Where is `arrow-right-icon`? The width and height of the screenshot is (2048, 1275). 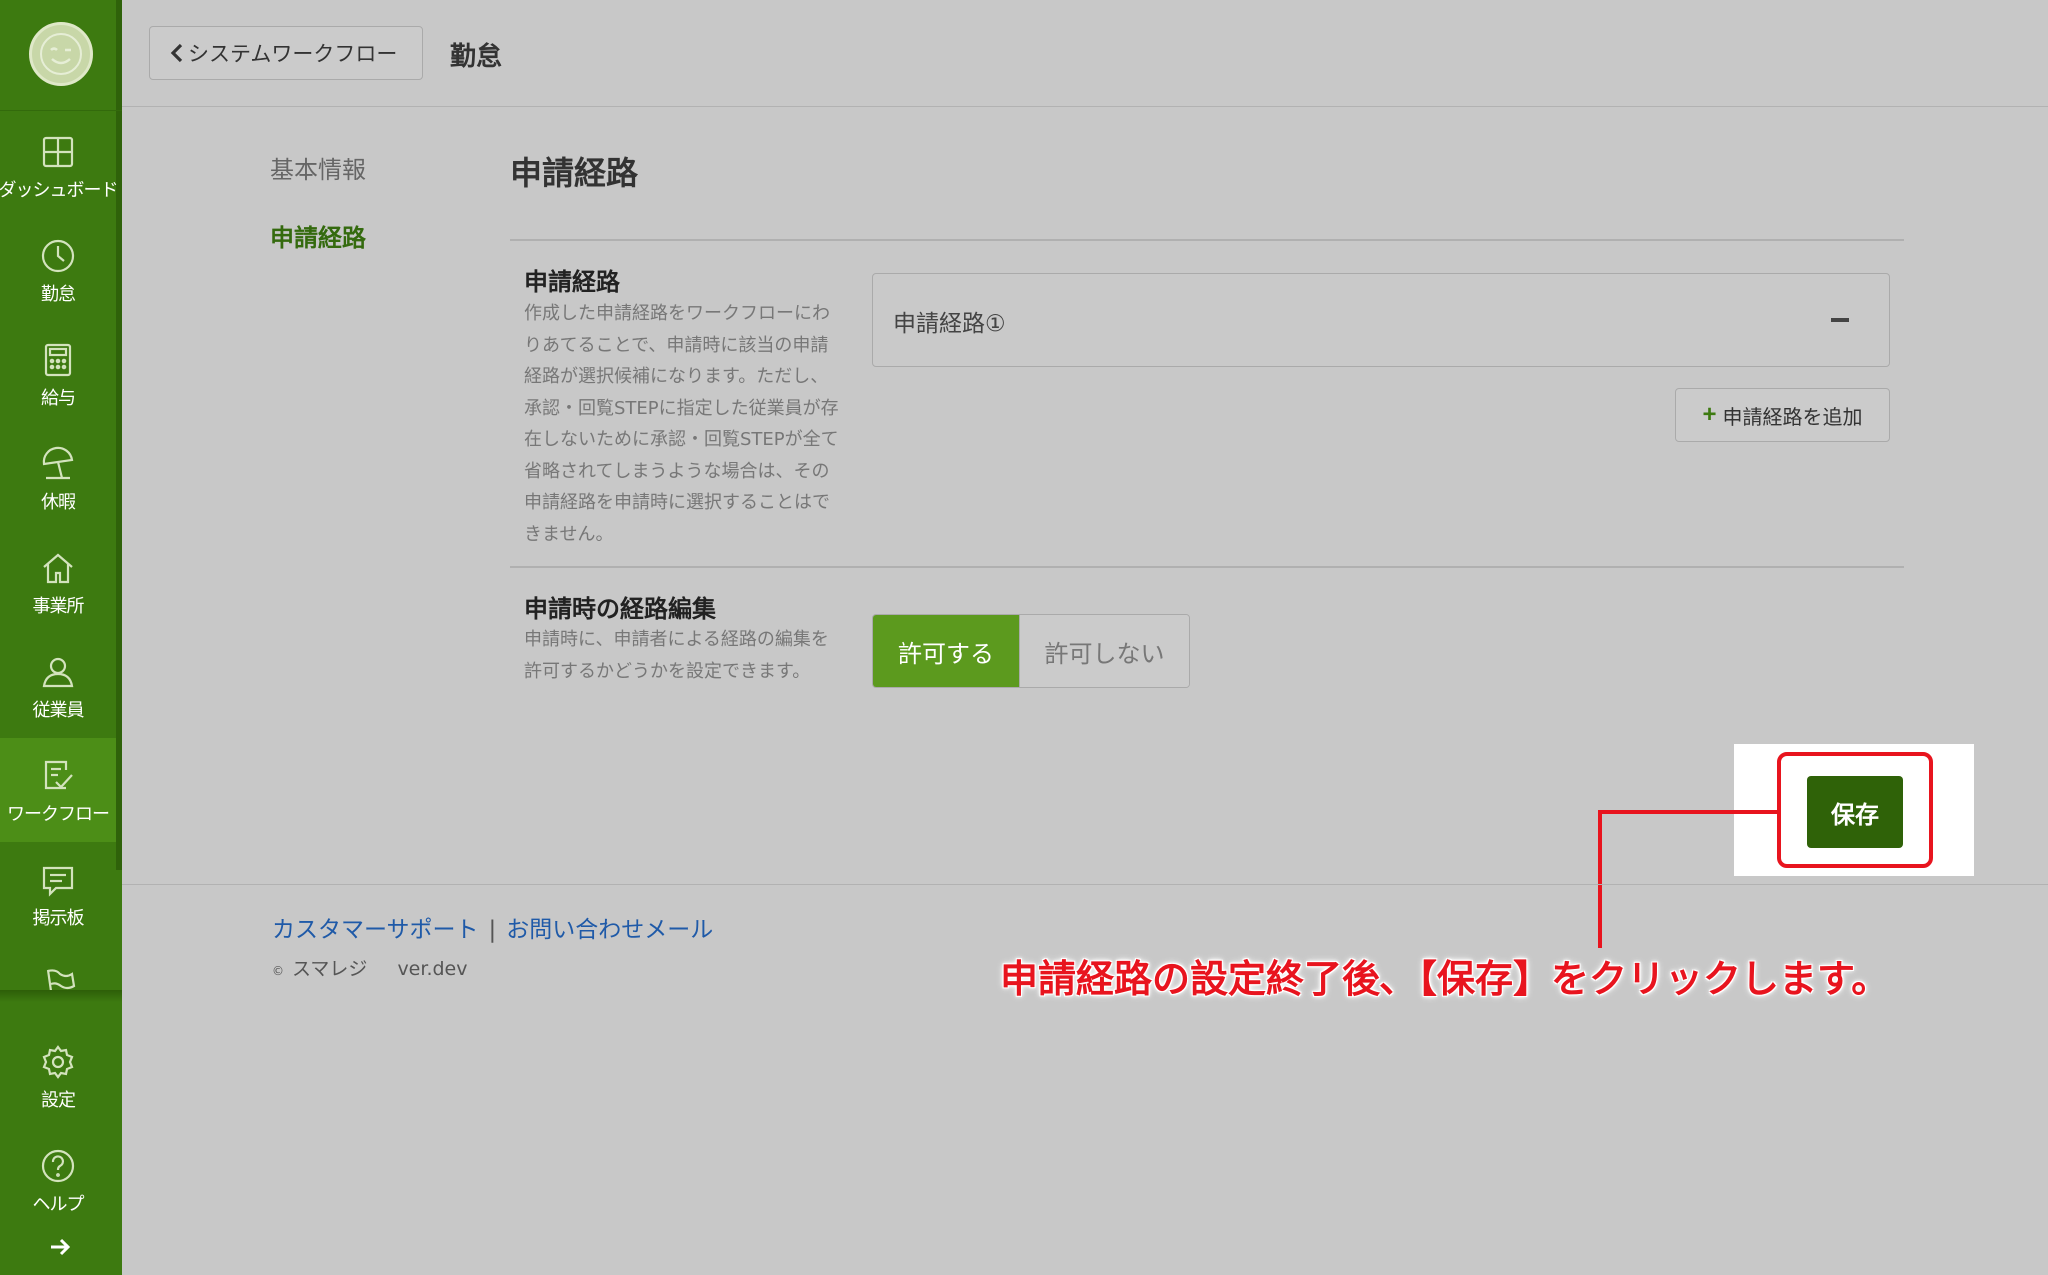
arrow-right-icon is located at coordinates (61, 1247).